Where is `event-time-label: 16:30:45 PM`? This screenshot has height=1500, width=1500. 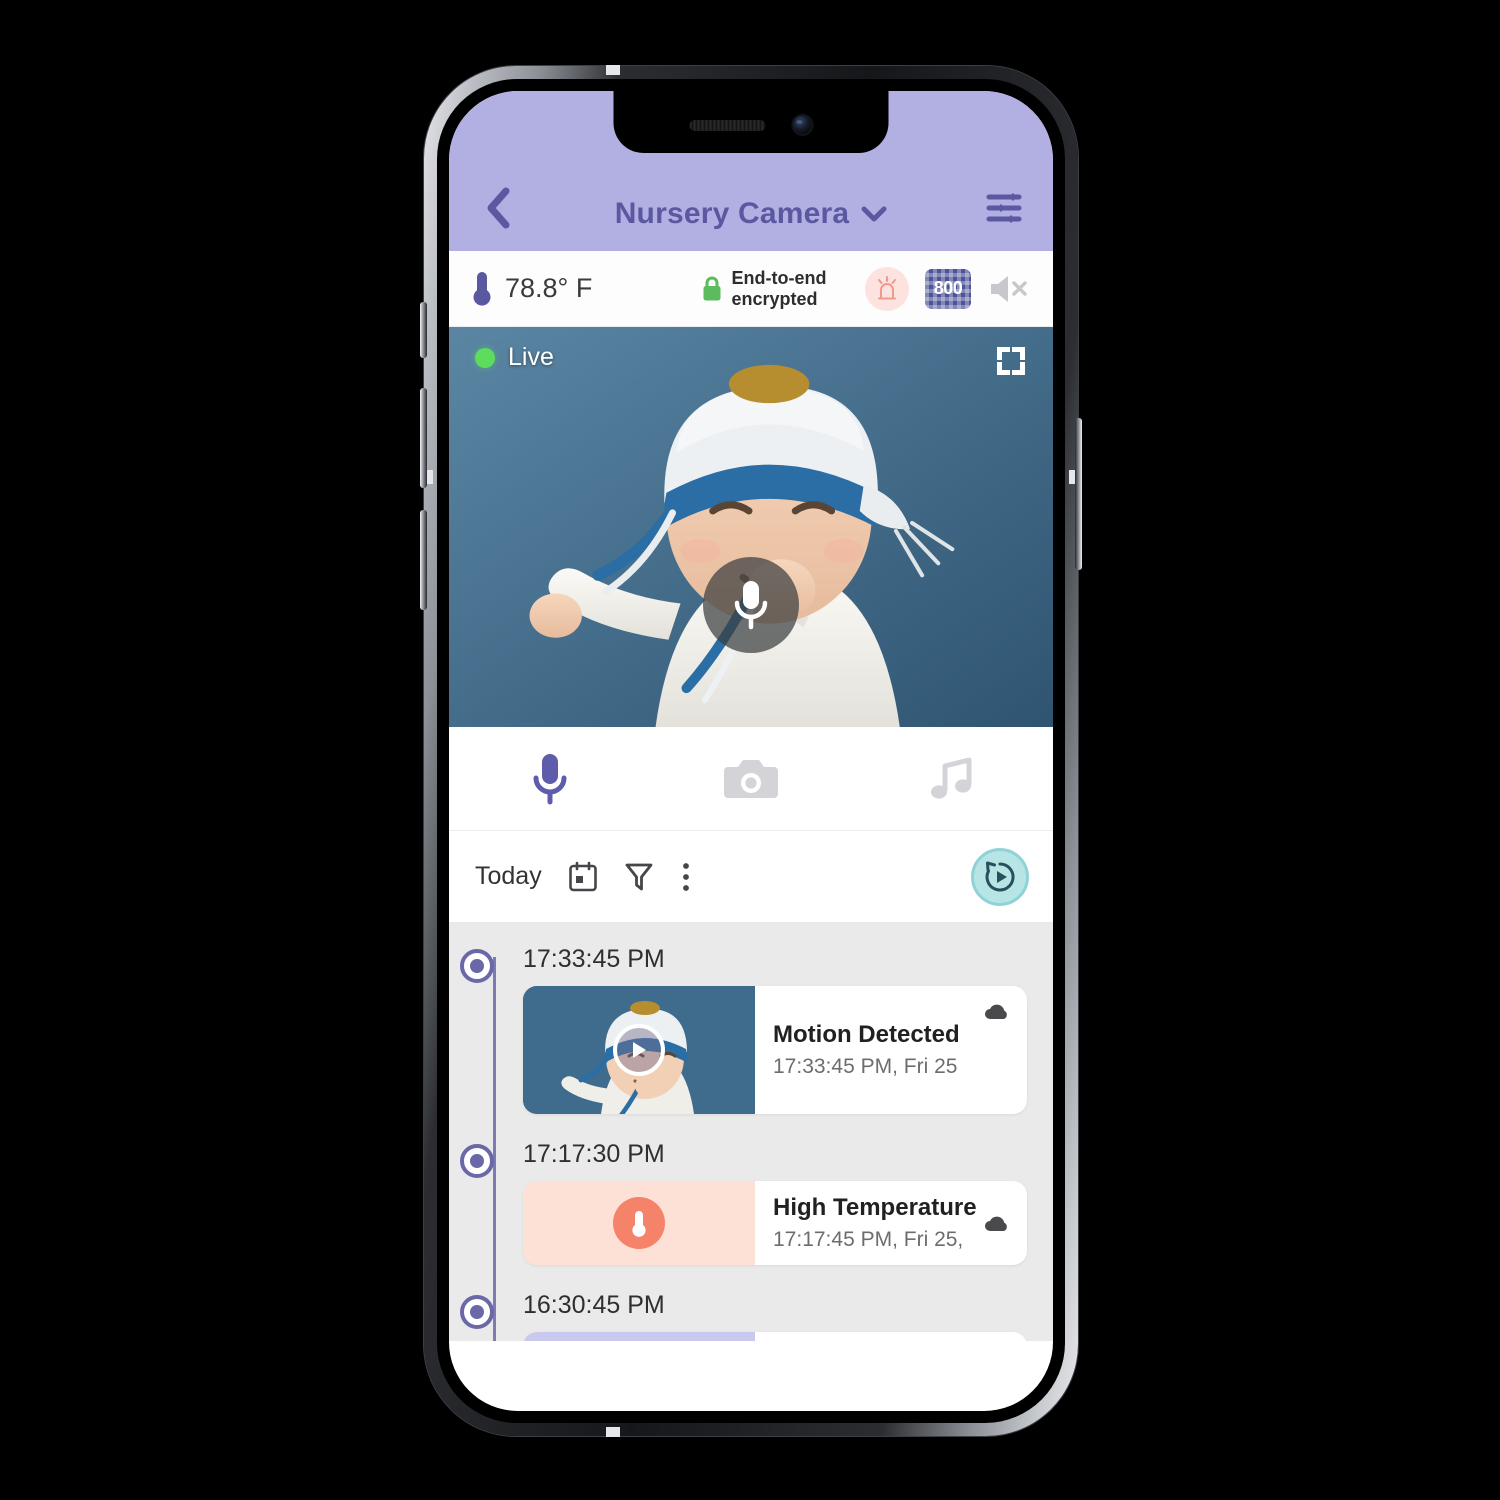 event-time-label: 16:30:45 PM is located at coordinates (594, 1305).